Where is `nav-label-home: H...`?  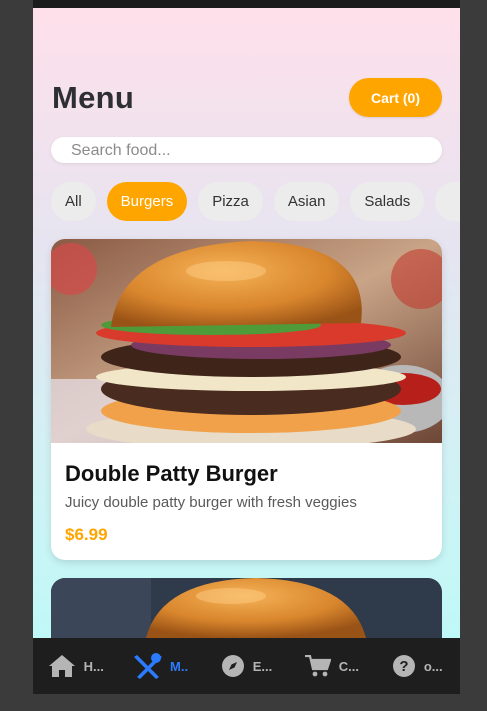
nav-label-home: H... is located at coordinates (93, 666).